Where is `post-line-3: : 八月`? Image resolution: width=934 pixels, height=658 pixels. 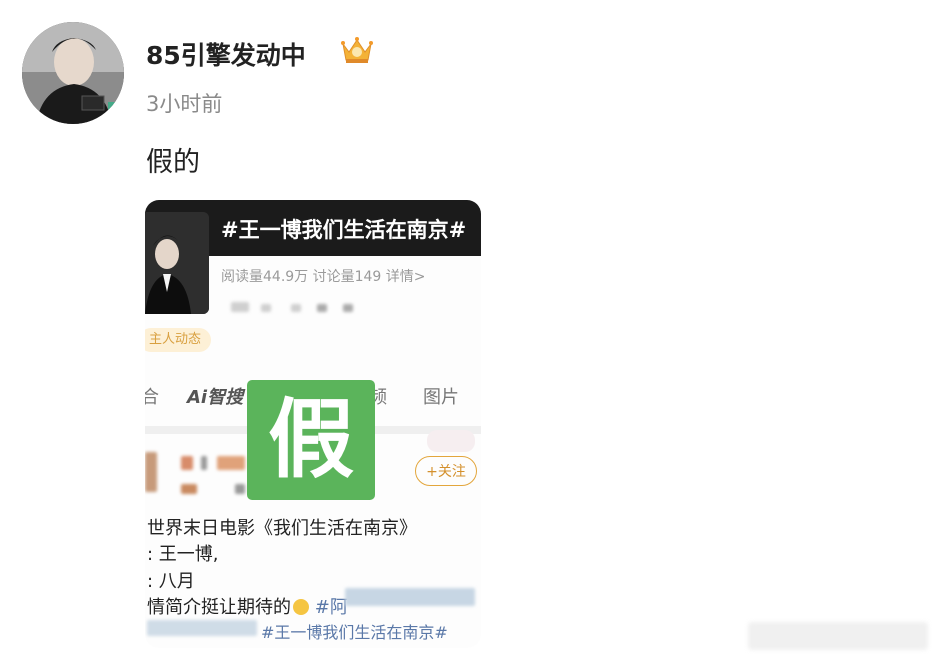
post-line-3: : 八月 is located at coordinates (171, 581).